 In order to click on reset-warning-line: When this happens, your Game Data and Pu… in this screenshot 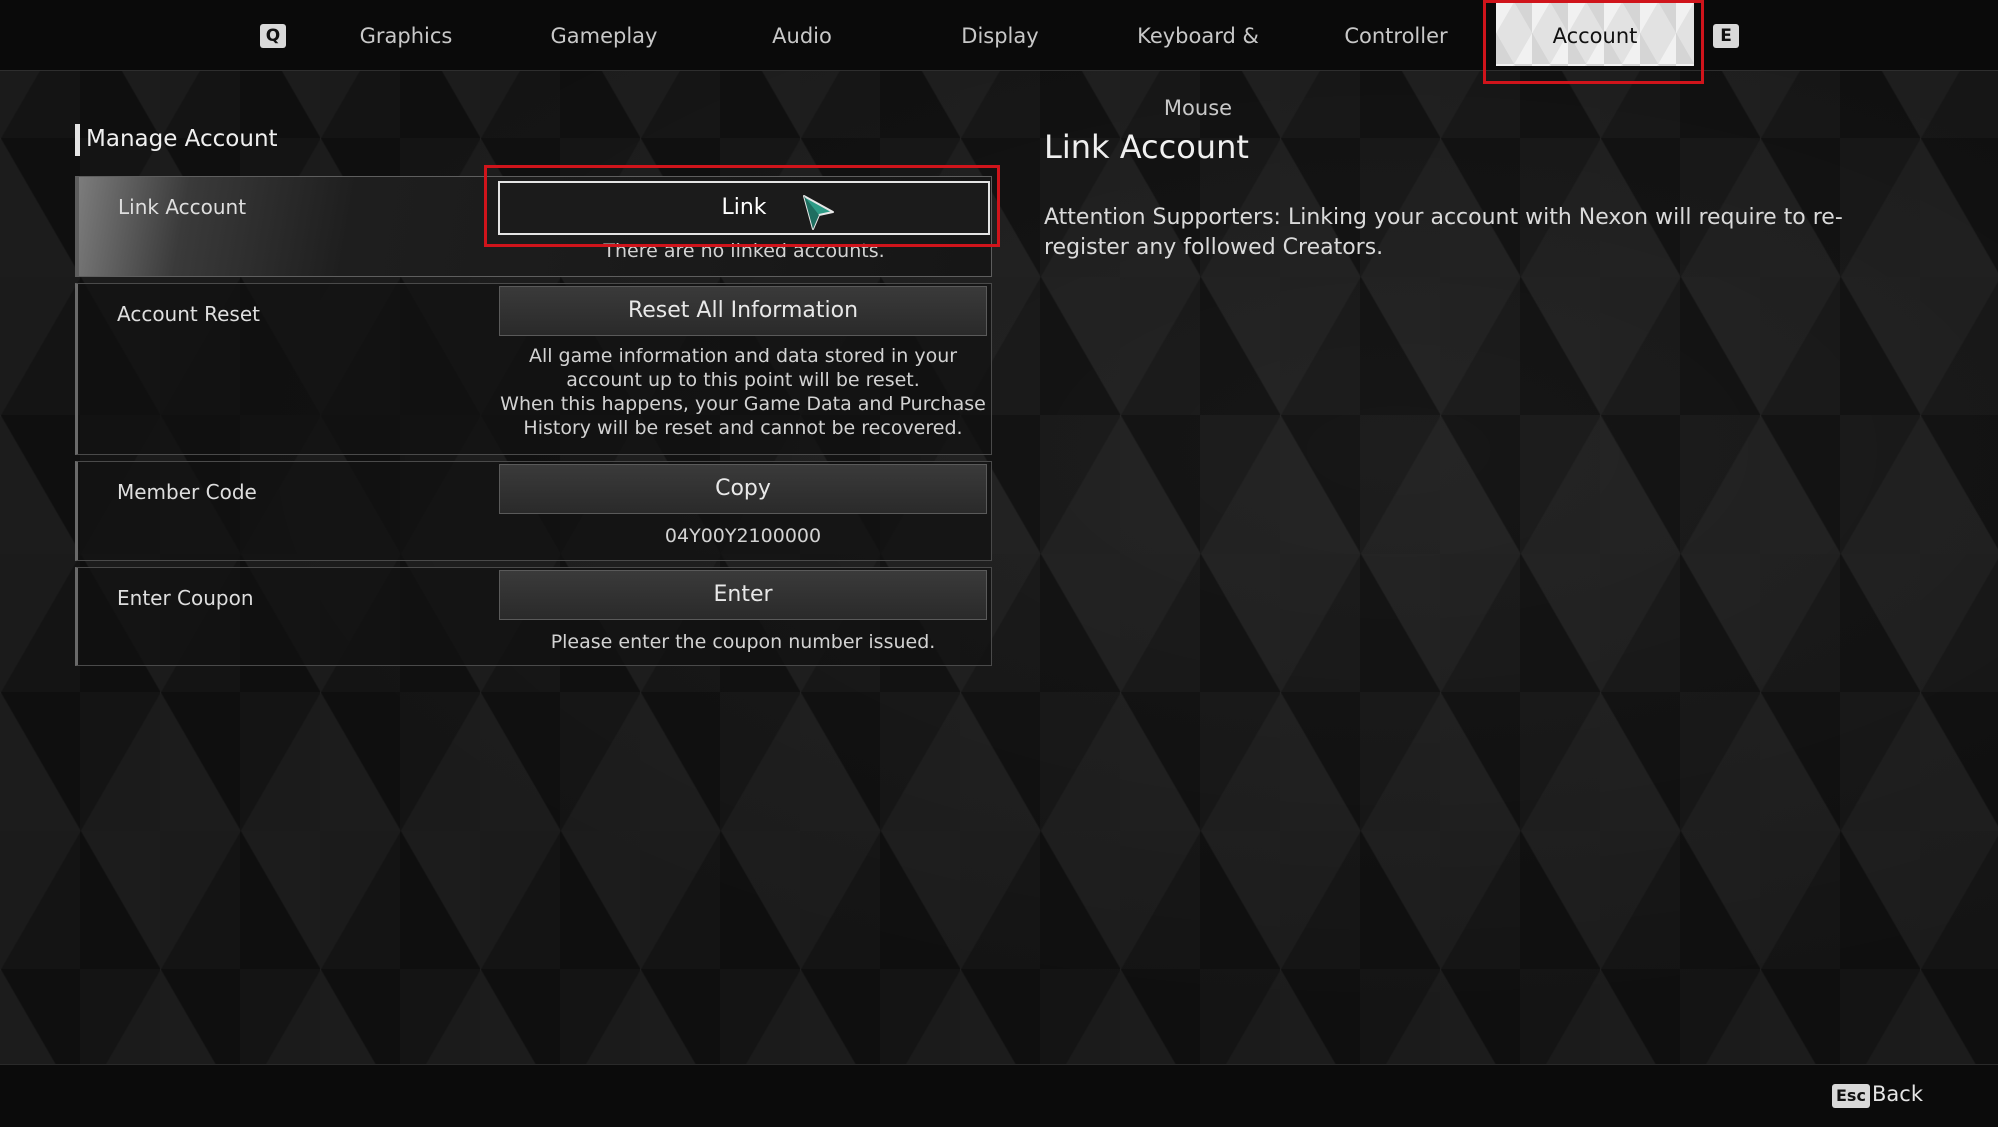, I will do `click(743, 404)`.